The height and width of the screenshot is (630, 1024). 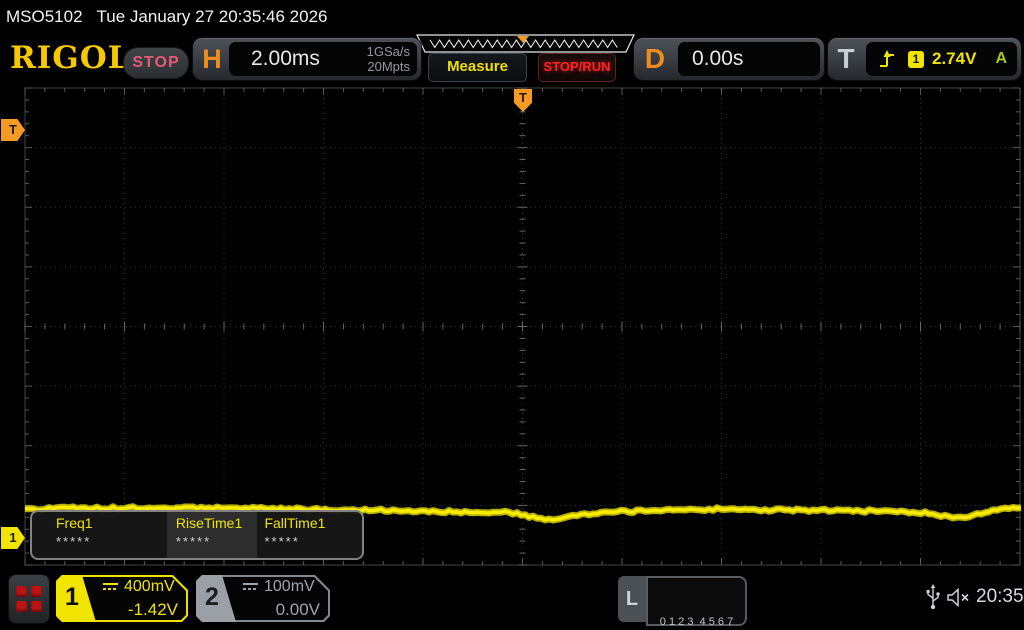 I want to click on logic-channels-widget: L 0 1 2 3 4 5 6 7 8 9 1011 12131415, so click(x=682, y=602).